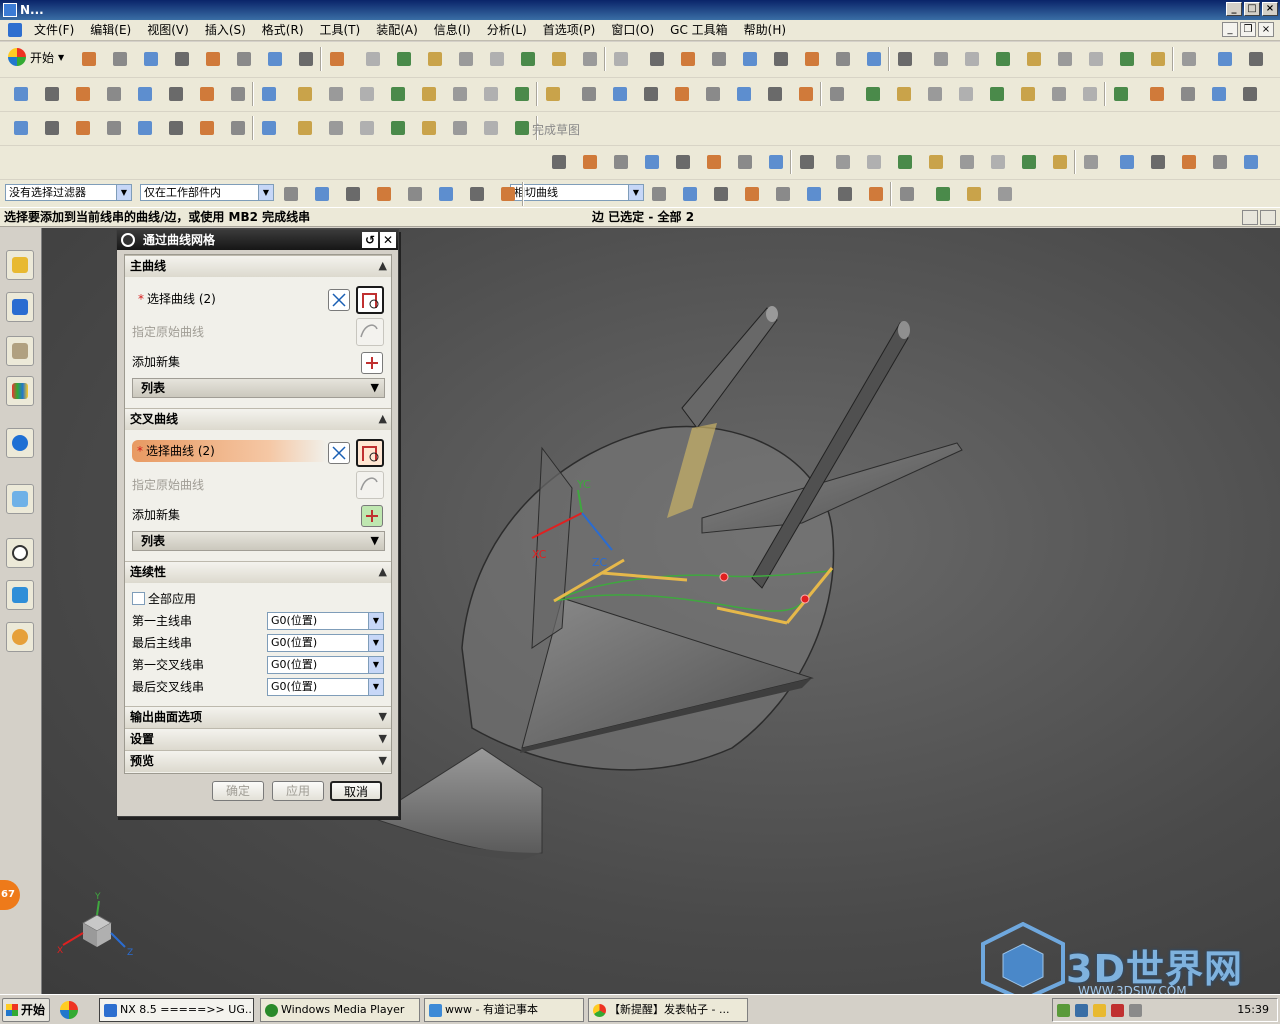  Describe the element at coordinates (569, 30) in the screenshot. I see `menu-preferences: 首选项(P)` at that location.